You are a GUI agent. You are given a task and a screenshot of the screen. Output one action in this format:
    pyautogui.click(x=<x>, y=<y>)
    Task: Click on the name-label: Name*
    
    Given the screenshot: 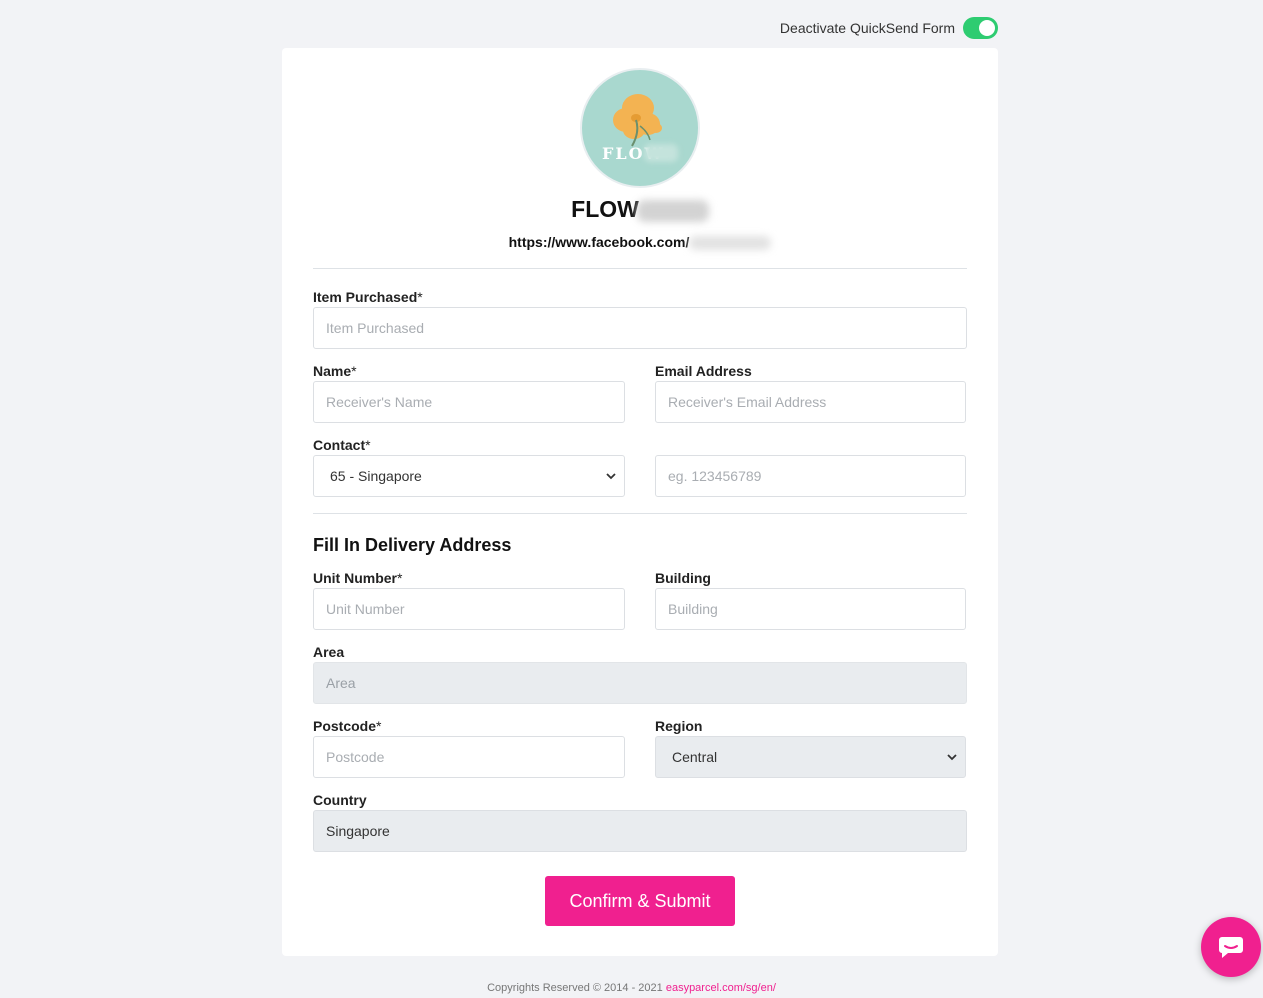 What is the action you would take?
    pyautogui.click(x=335, y=371)
    